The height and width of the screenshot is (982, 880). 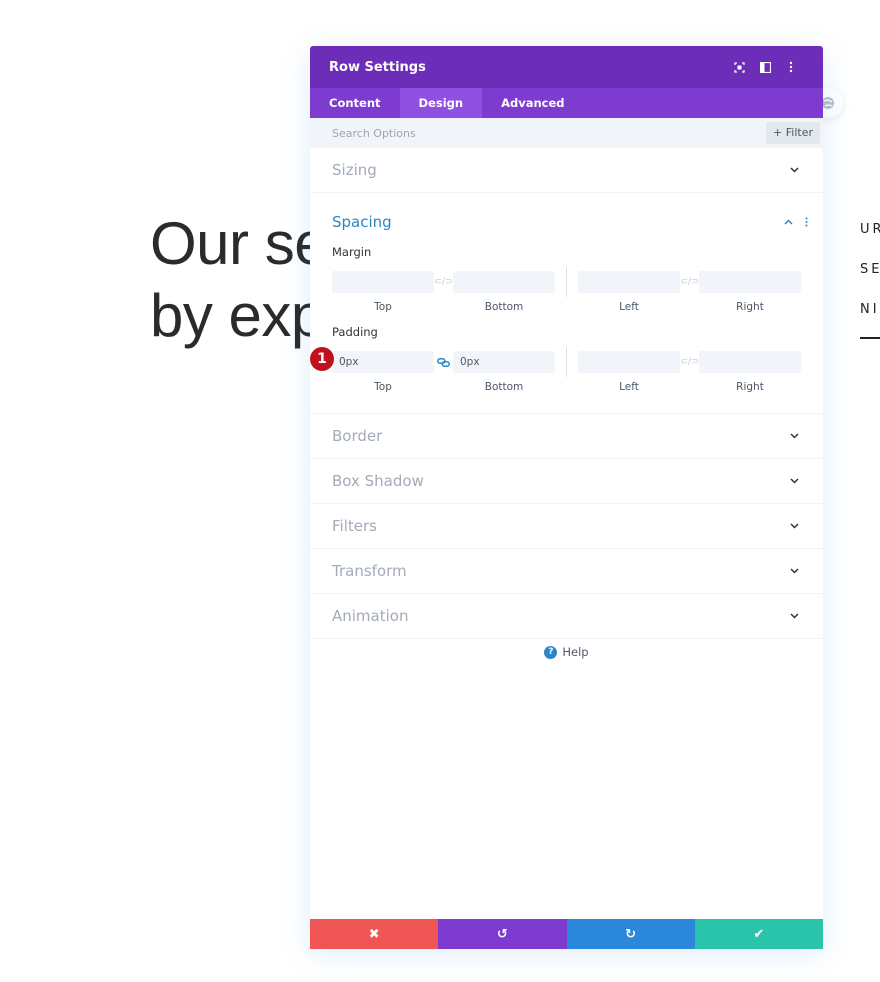 I want to click on margin-top-input, so click(x=383, y=282).